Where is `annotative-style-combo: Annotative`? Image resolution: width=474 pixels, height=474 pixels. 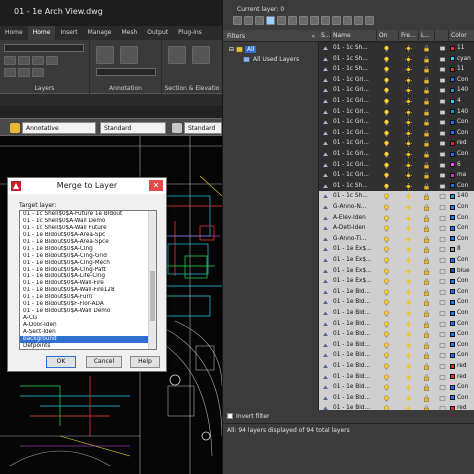 annotative-style-combo: Annotative is located at coordinates (59, 128).